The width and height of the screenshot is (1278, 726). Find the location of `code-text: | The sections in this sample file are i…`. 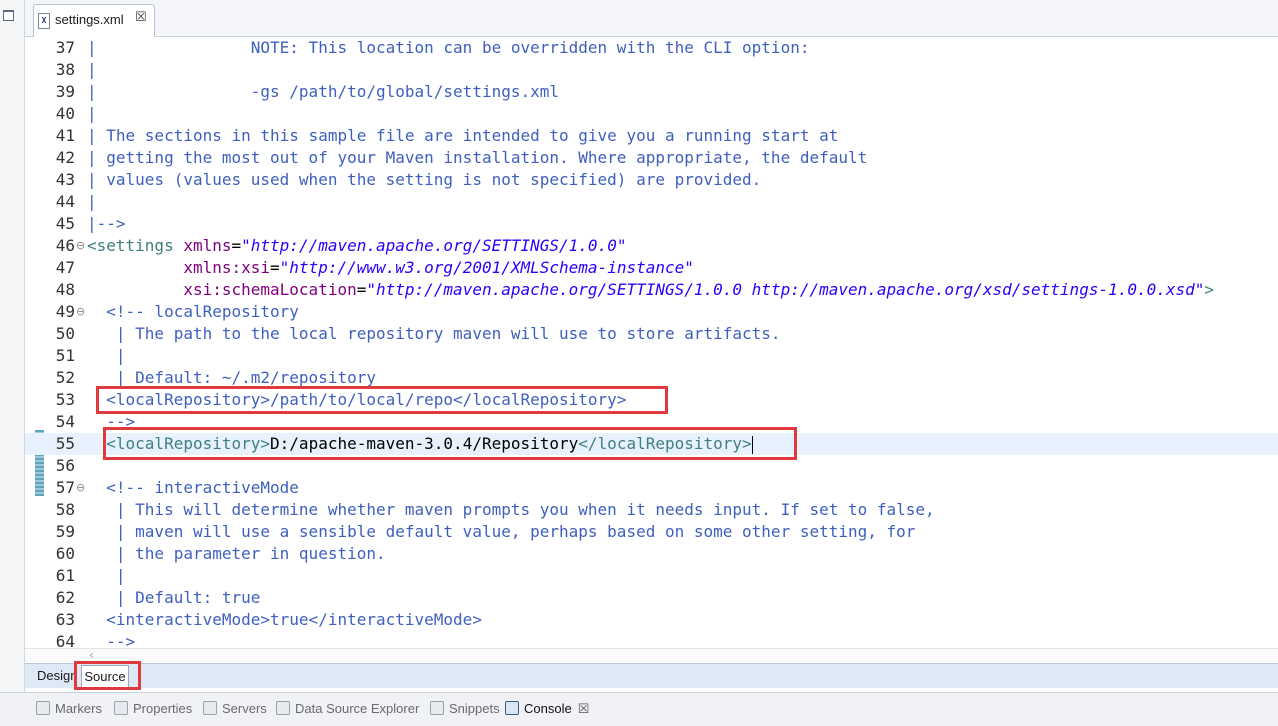

code-text: | The sections in this sample file are i… is located at coordinates (462, 136).